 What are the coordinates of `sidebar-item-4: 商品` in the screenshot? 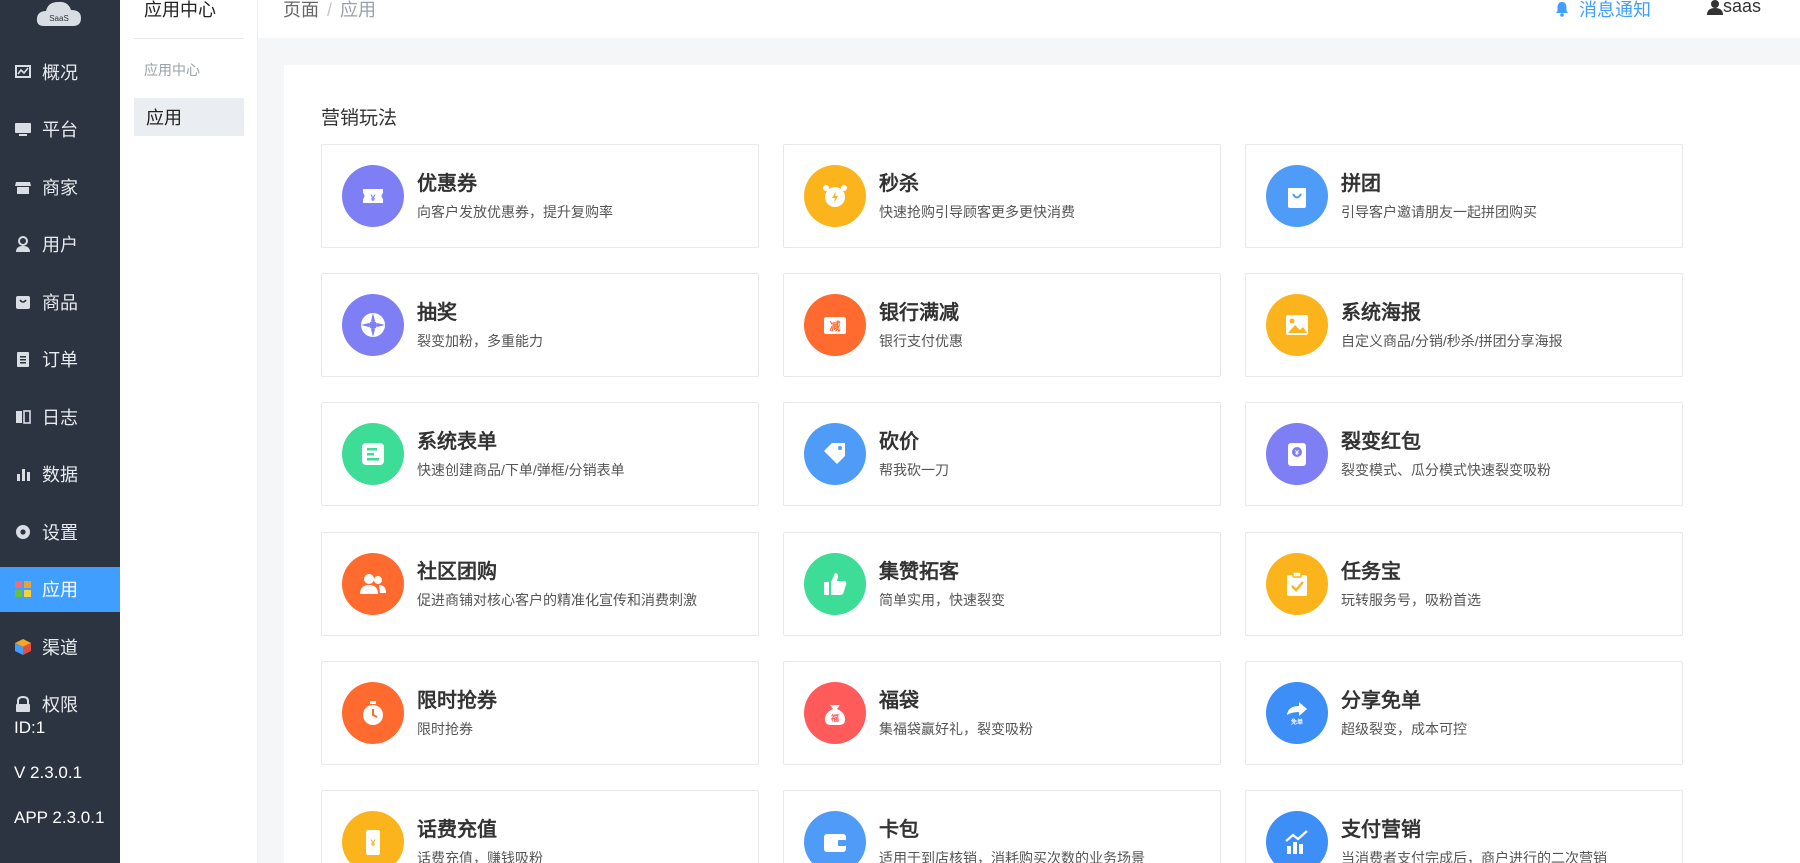 It's located at (60, 301).